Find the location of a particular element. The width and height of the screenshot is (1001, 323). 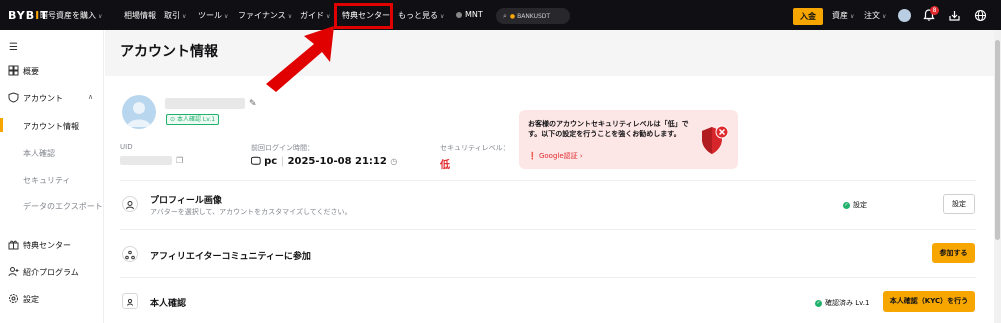

copy-icon: ❐ is located at coordinates (179, 160).